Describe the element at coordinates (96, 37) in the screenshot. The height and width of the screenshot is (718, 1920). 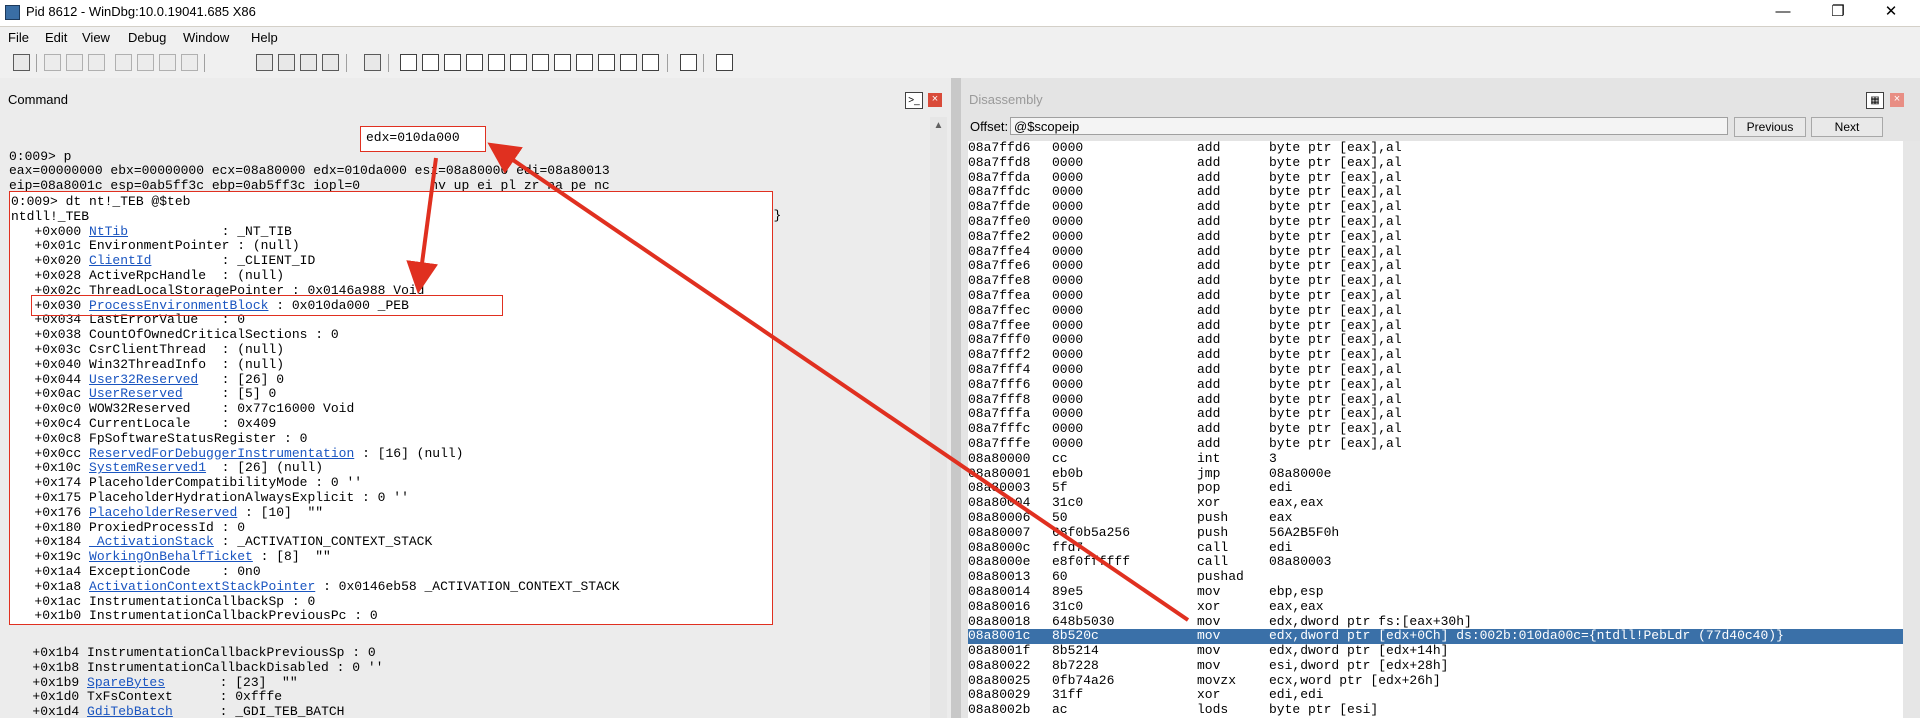
I see `menu-view: View` at that location.